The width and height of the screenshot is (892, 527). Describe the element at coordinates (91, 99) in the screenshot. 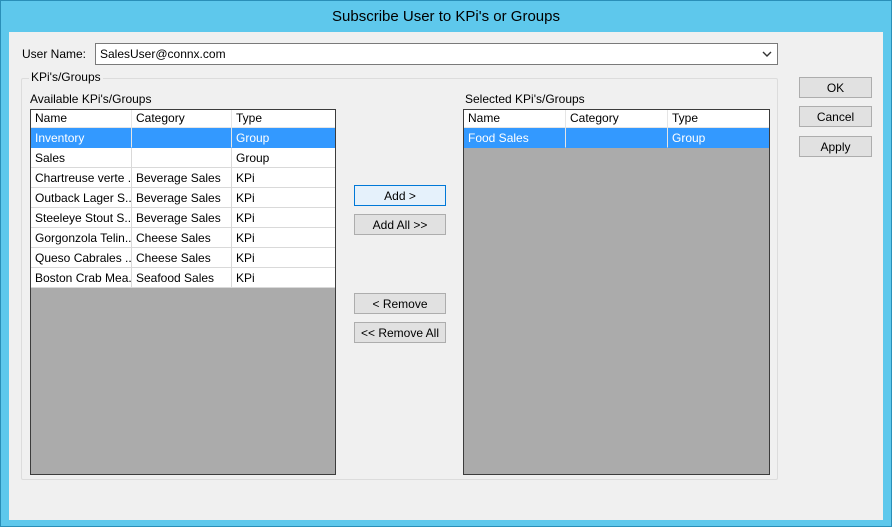

I see `available-list-label: Available KPi's/Groups` at that location.